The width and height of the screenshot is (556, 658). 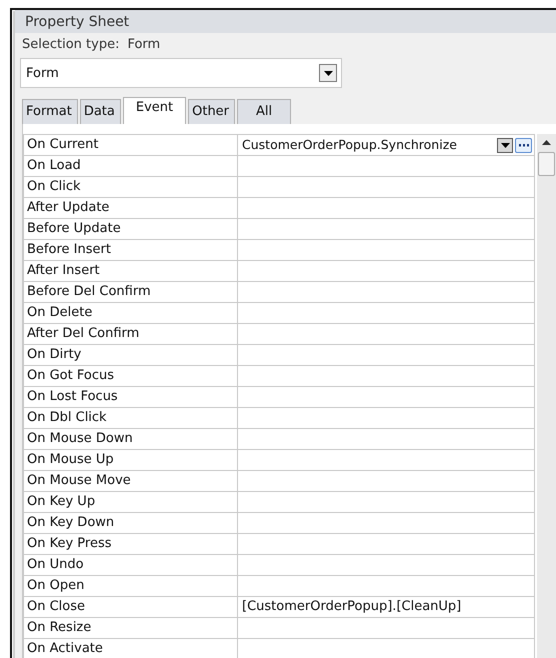 What do you see at coordinates (130, 628) in the screenshot?
I see `property-name: On Resize` at bounding box center [130, 628].